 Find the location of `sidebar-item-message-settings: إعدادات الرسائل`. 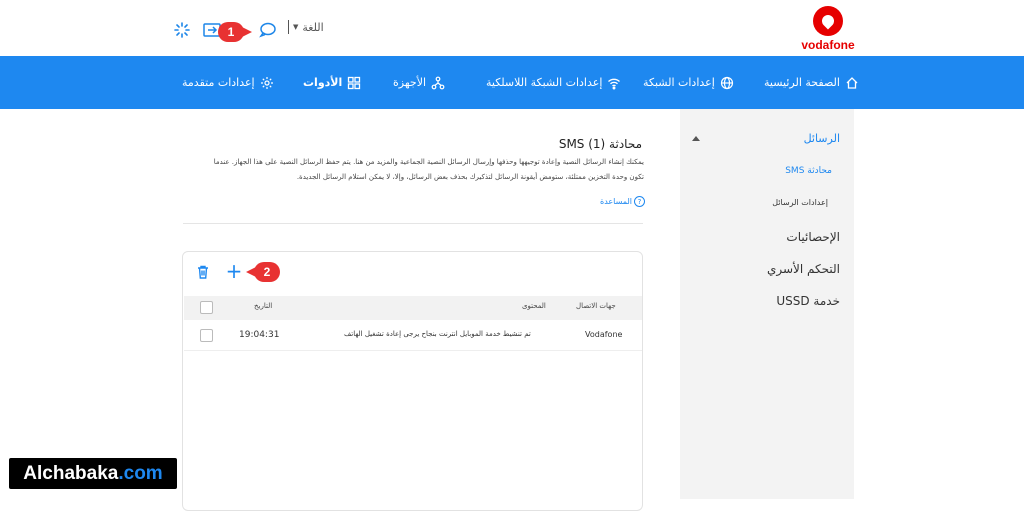

sidebar-item-message-settings: إعدادات الرسائل is located at coordinates (800, 202).